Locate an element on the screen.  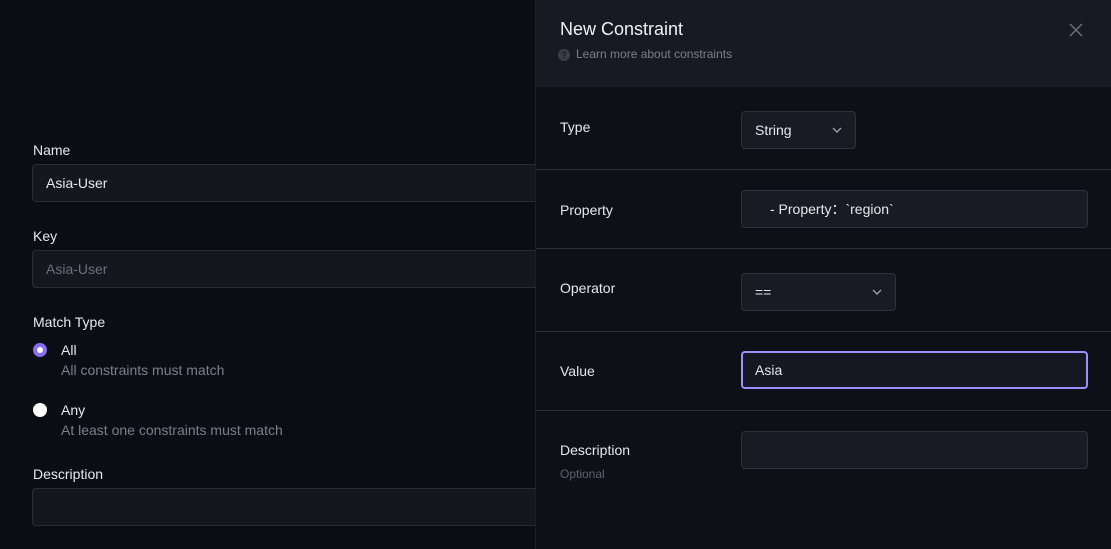
option-title: Any is located at coordinates (73, 410).